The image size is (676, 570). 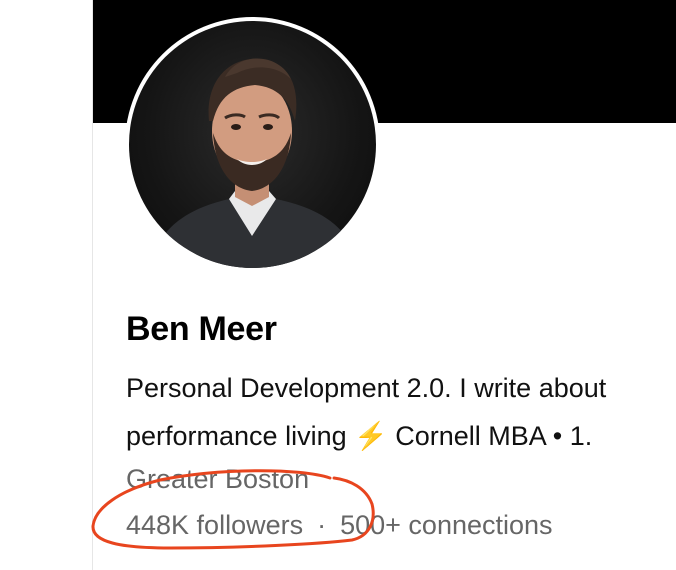 I want to click on profile-photo-illustration, so click(x=254, y=163).